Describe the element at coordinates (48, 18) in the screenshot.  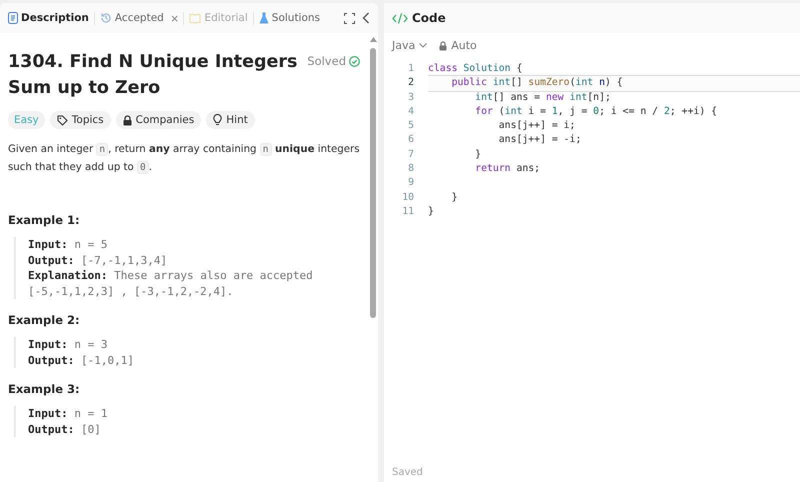
I see `panel-tab: Description` at that location.